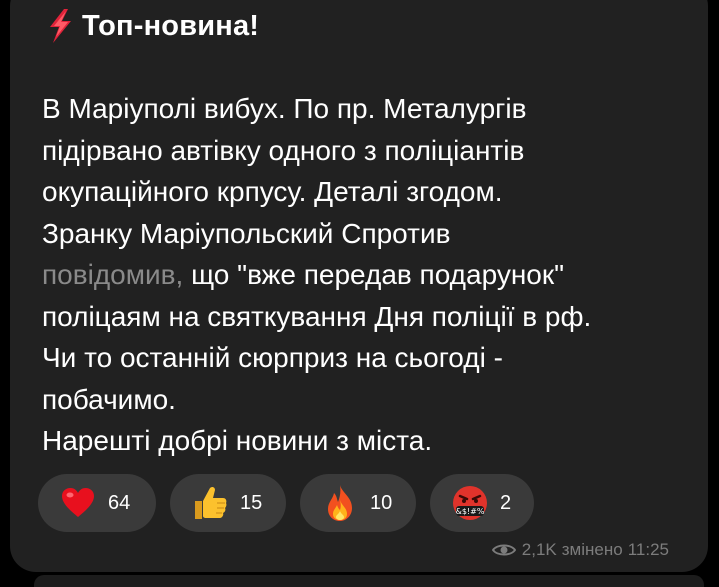 This screenshot has height=587, width=719. I want to click on post-title-row: Топ-новина!, so click(151, 26).